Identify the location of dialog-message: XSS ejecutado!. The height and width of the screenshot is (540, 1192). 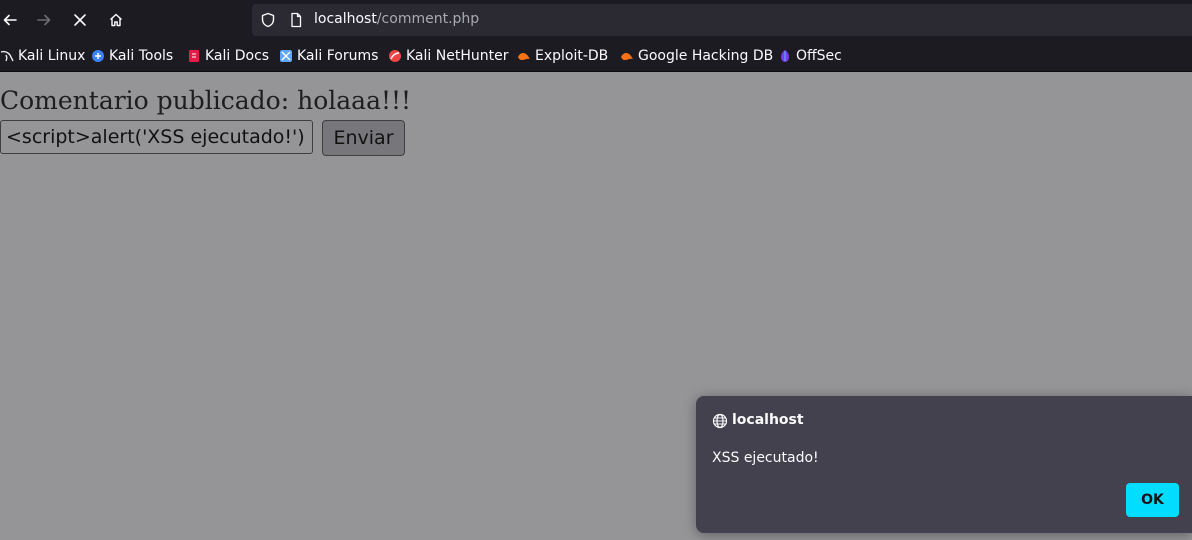
(765, 458).